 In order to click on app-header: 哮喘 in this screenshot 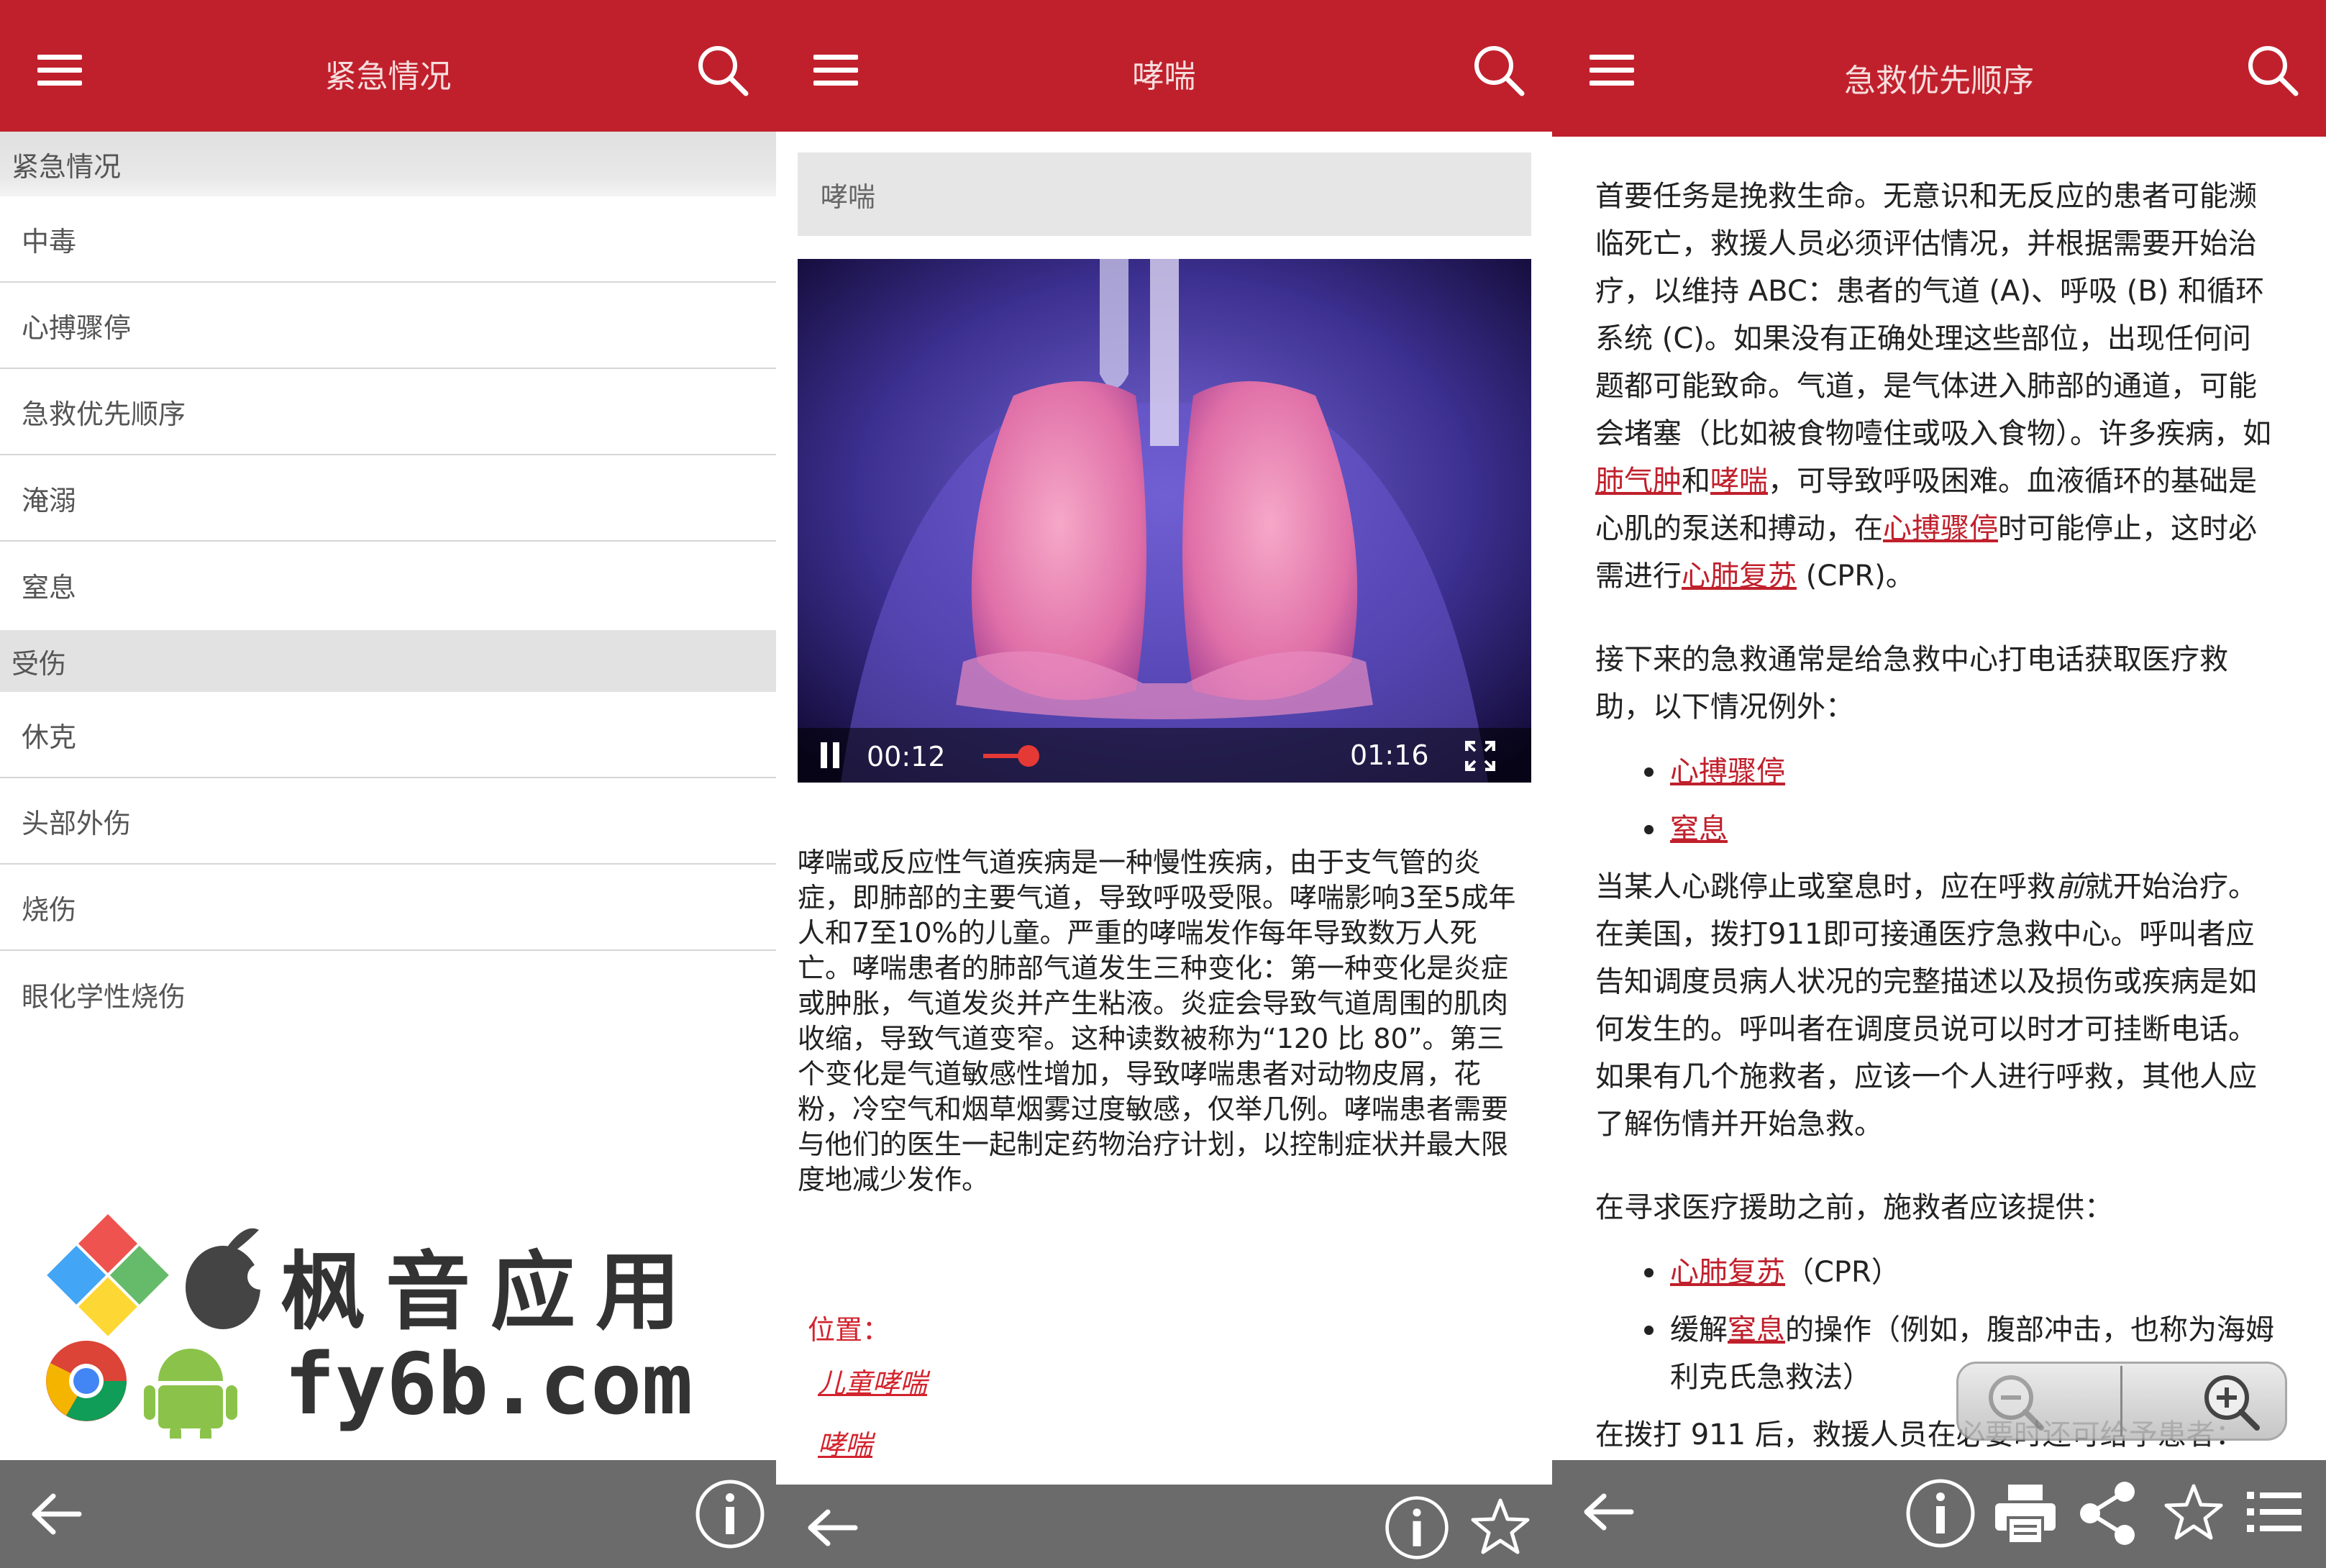, I will do `click(1164, 66)`.